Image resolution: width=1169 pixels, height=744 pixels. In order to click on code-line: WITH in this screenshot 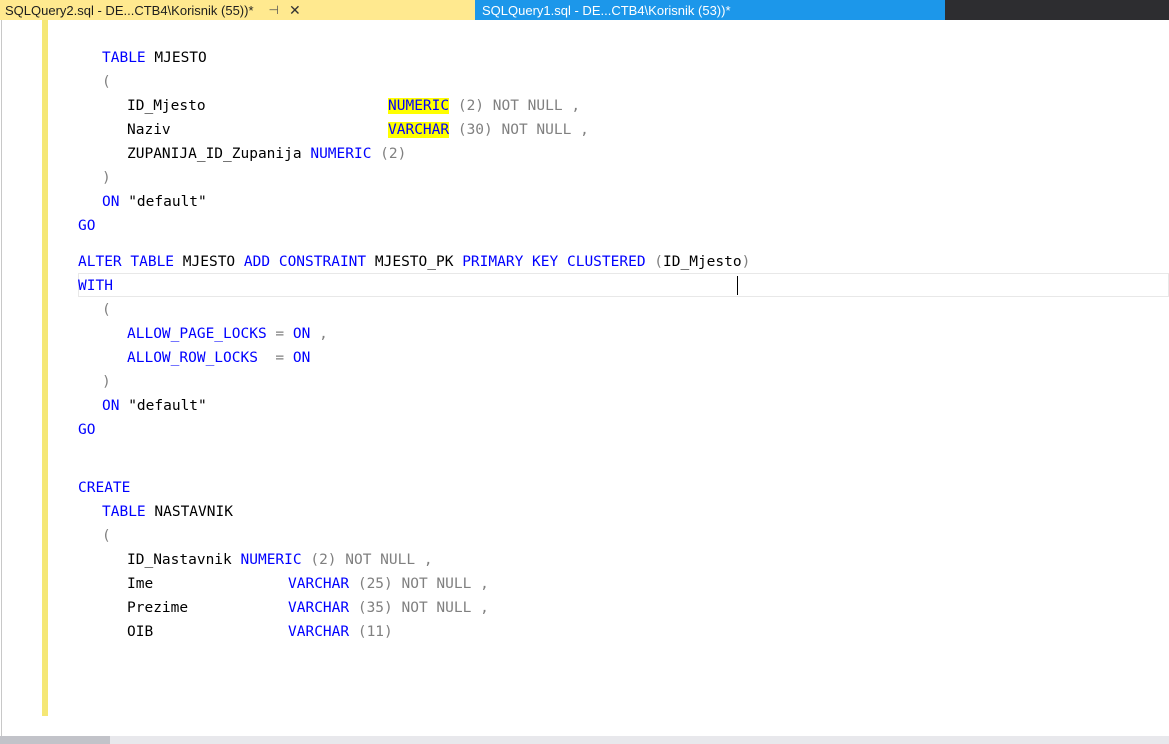, I will do `click(95, 286)`.